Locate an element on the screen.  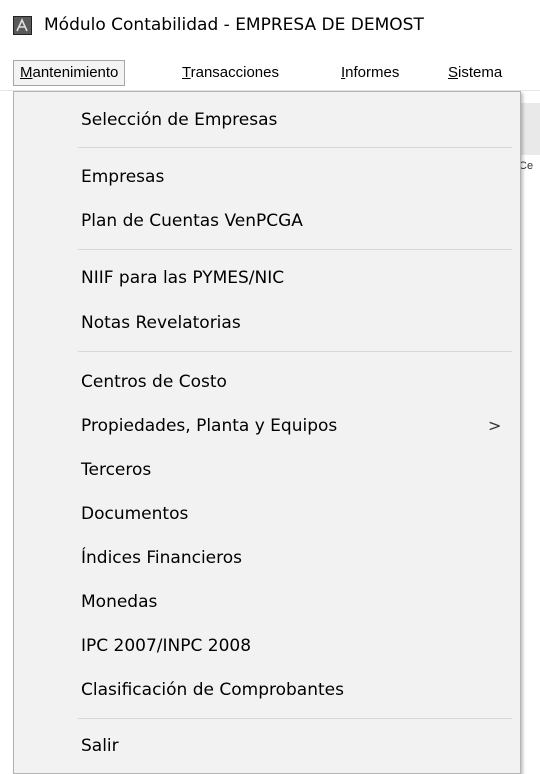
menu-mnemonic: M is located at coordinates (26, 72).